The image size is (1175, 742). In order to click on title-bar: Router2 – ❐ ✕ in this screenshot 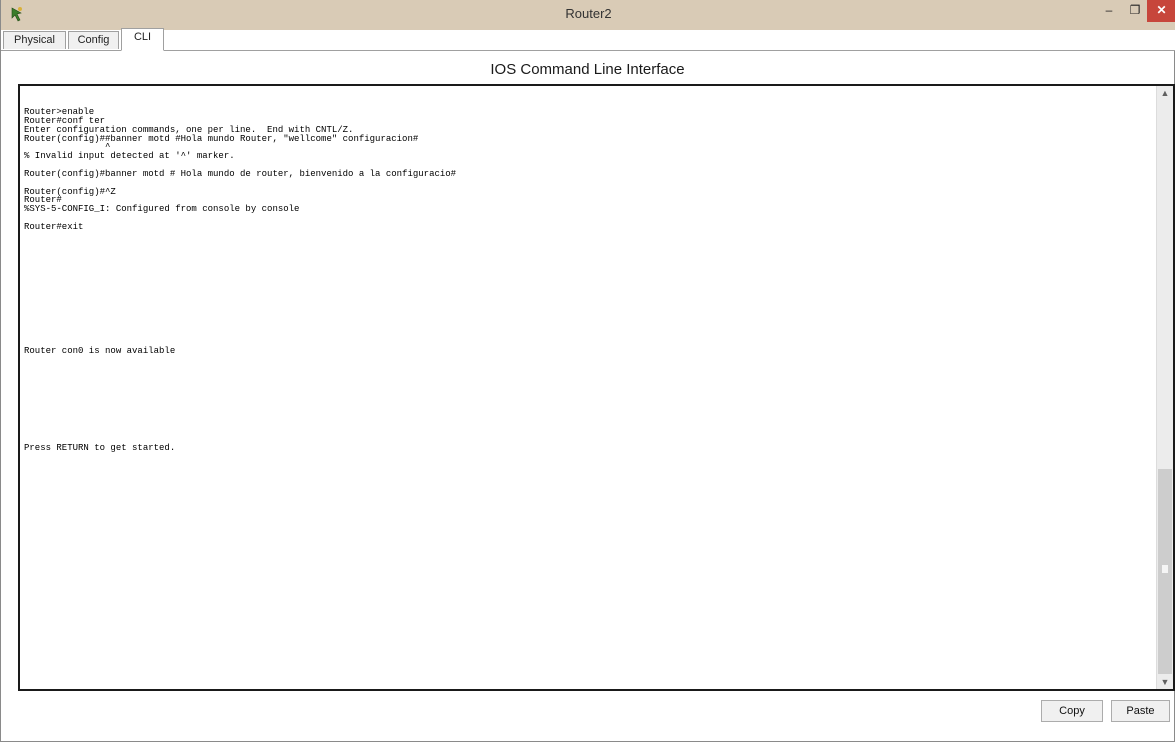, I will do `click(588, 15)`.